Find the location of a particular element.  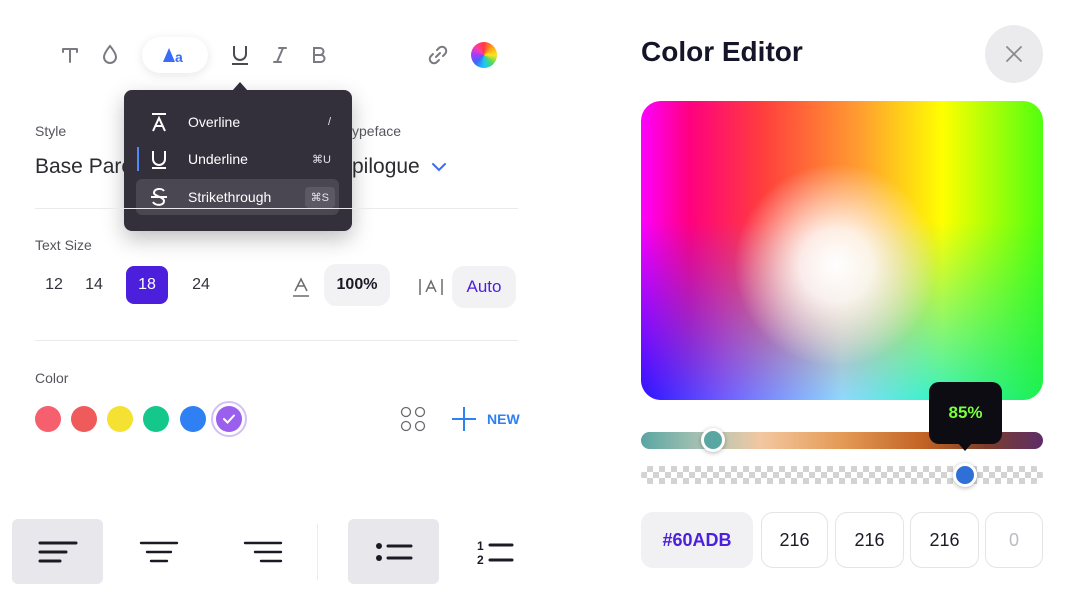

size-option-12: 12 is located at coordinates (54, 285).